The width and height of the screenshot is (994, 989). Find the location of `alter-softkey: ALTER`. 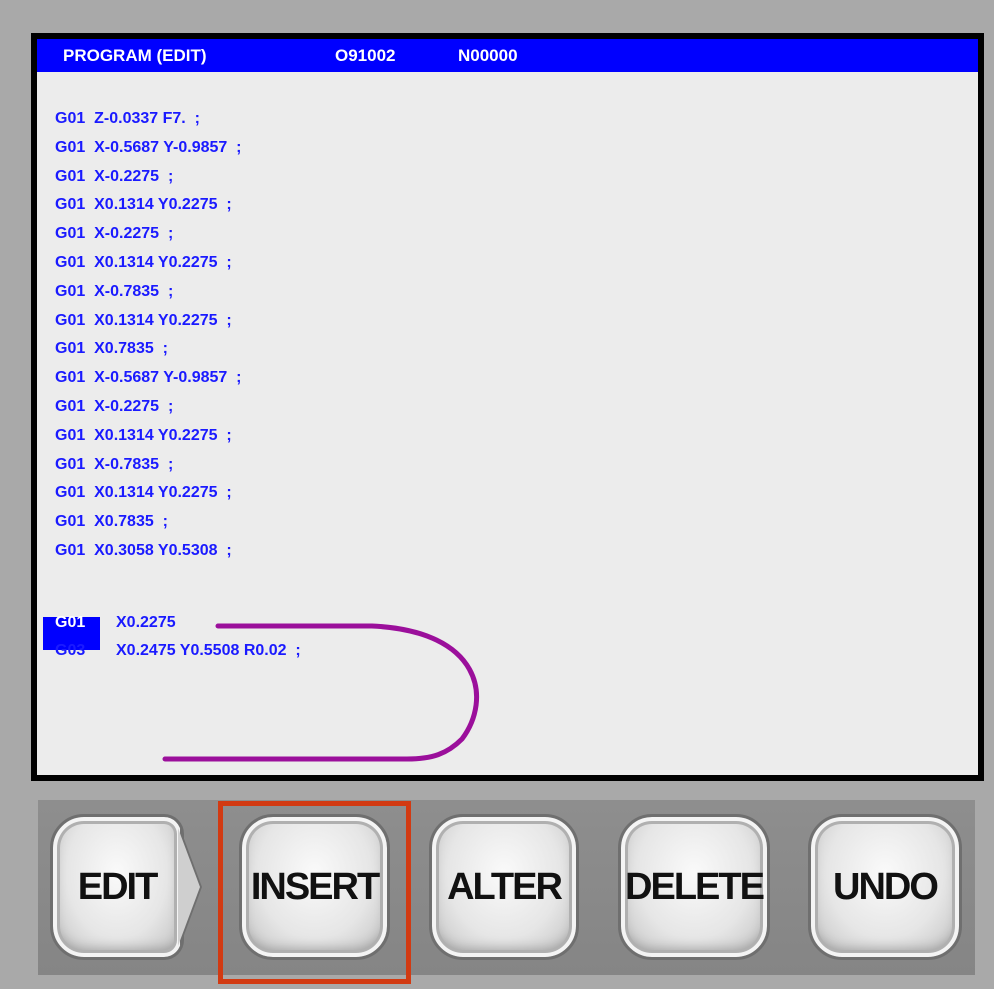

alter-softkey: ALTER is located at coordinates (504, 887).